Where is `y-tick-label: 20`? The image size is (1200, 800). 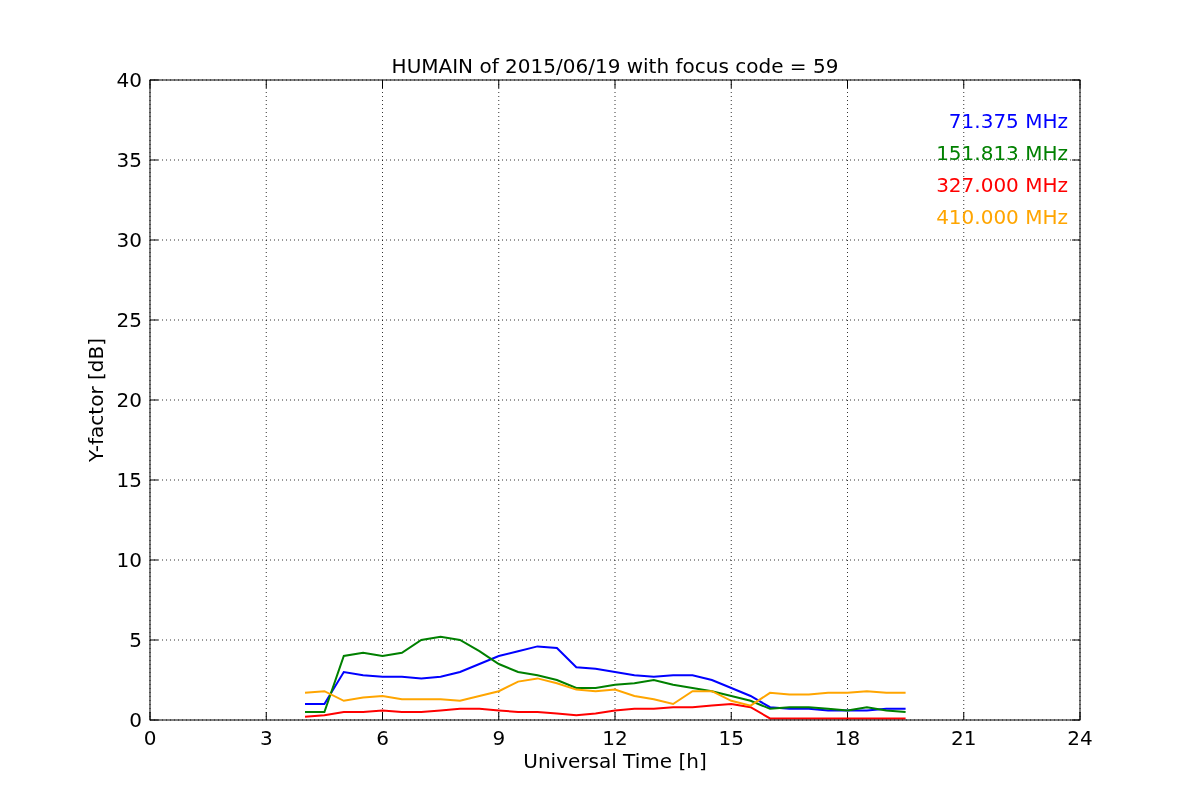 y-tick-label: 20 is located at coordinates (129, 400).